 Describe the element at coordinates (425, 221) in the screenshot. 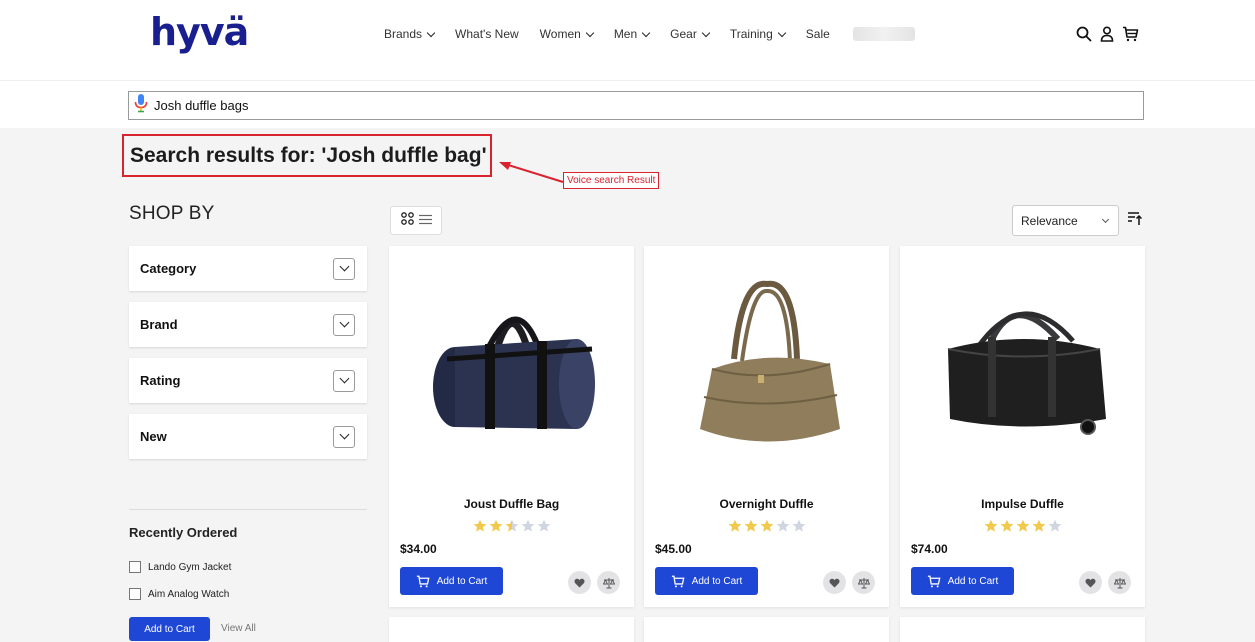

I see `list-icon` at that location.